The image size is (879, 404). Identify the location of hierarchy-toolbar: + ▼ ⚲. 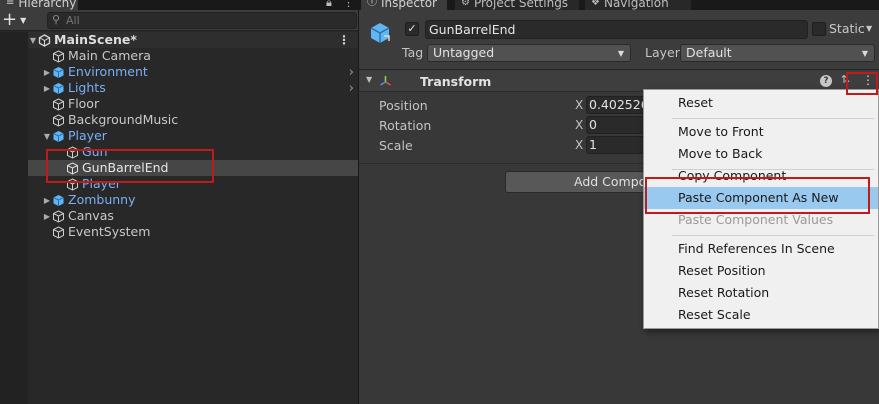
(179, 20).